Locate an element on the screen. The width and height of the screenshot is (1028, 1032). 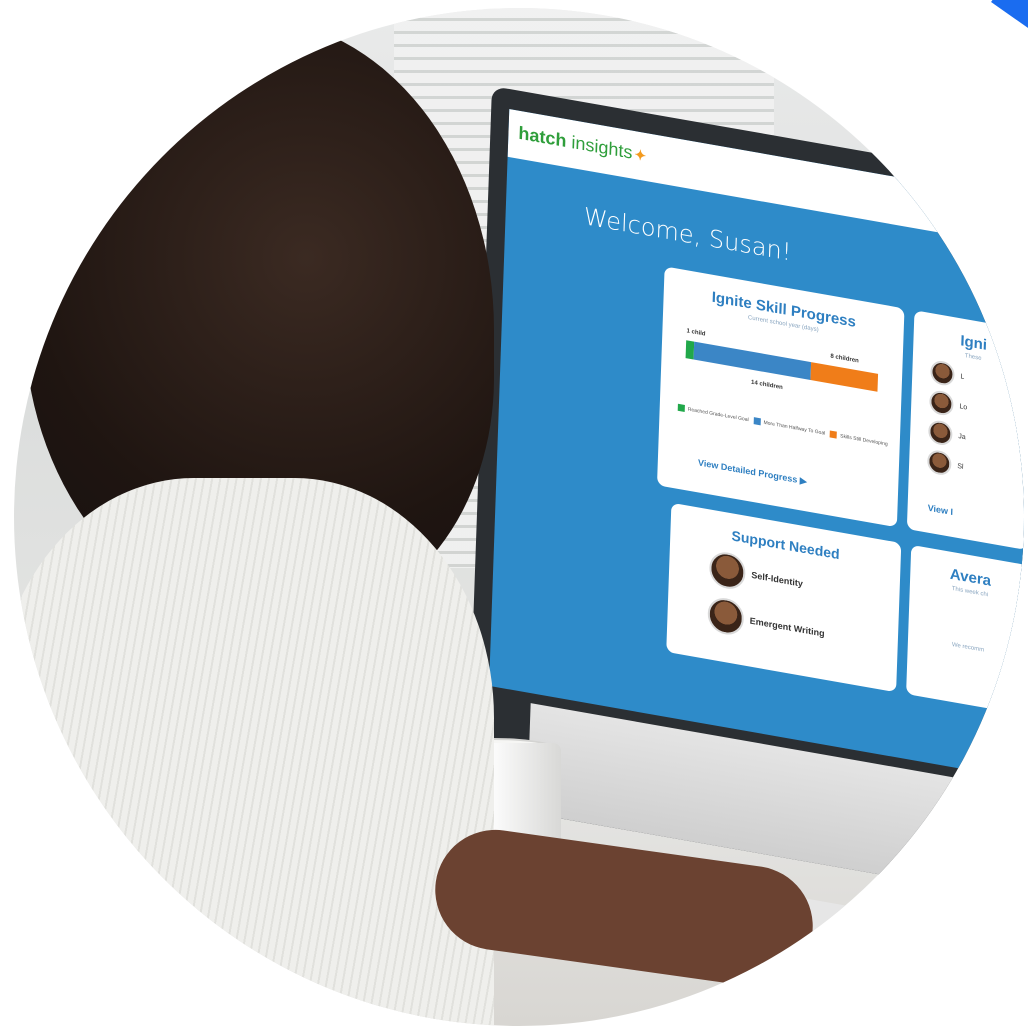
welcome-heading: Welcome, Susan! is located at coordinates (687, 234).